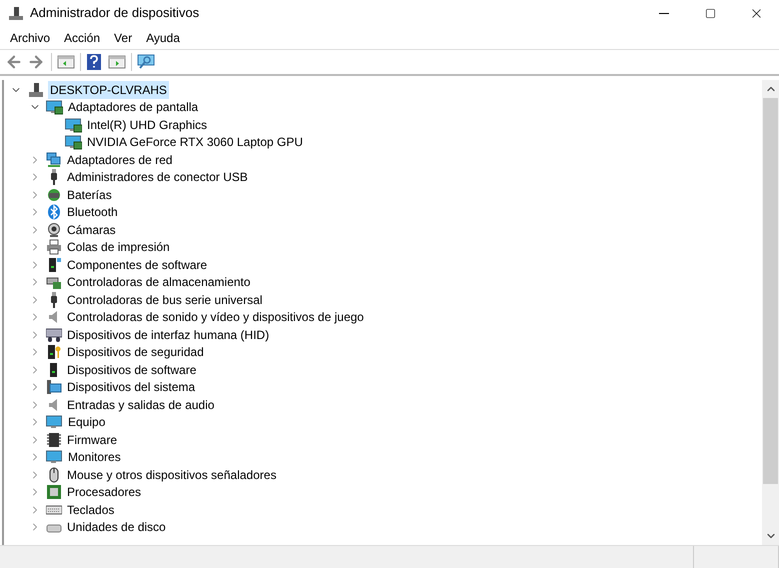 Image resolution: width=779 pixels, height=568 pixels. I want to click on network-icon, so click(54, 160).